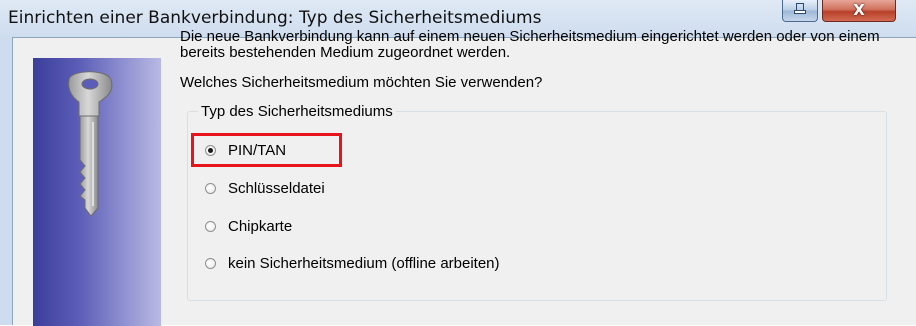  Describe the element at coordinates (260, 226) in the screenshot. I see `radio-label-chipkarte: Chipkarte` at that location.